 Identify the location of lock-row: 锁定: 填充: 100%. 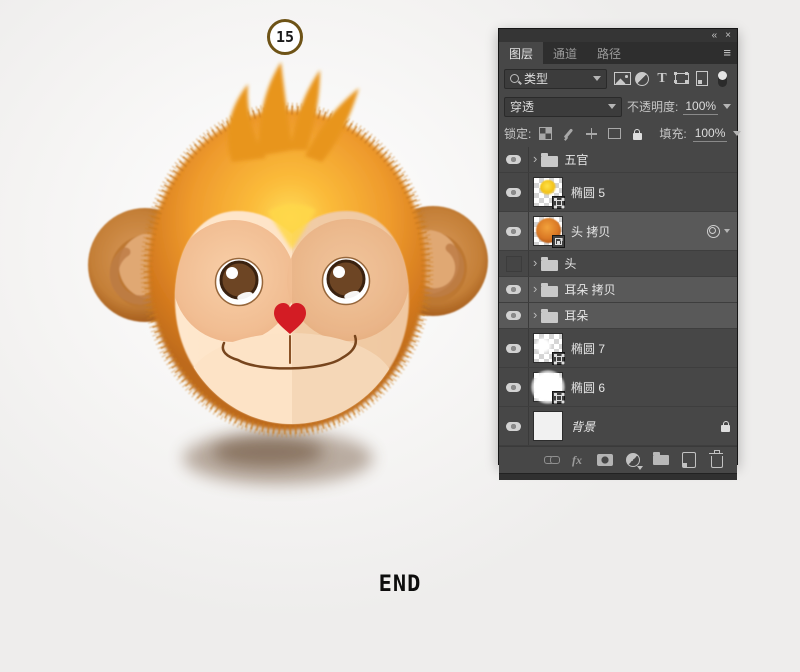
(620, 133).